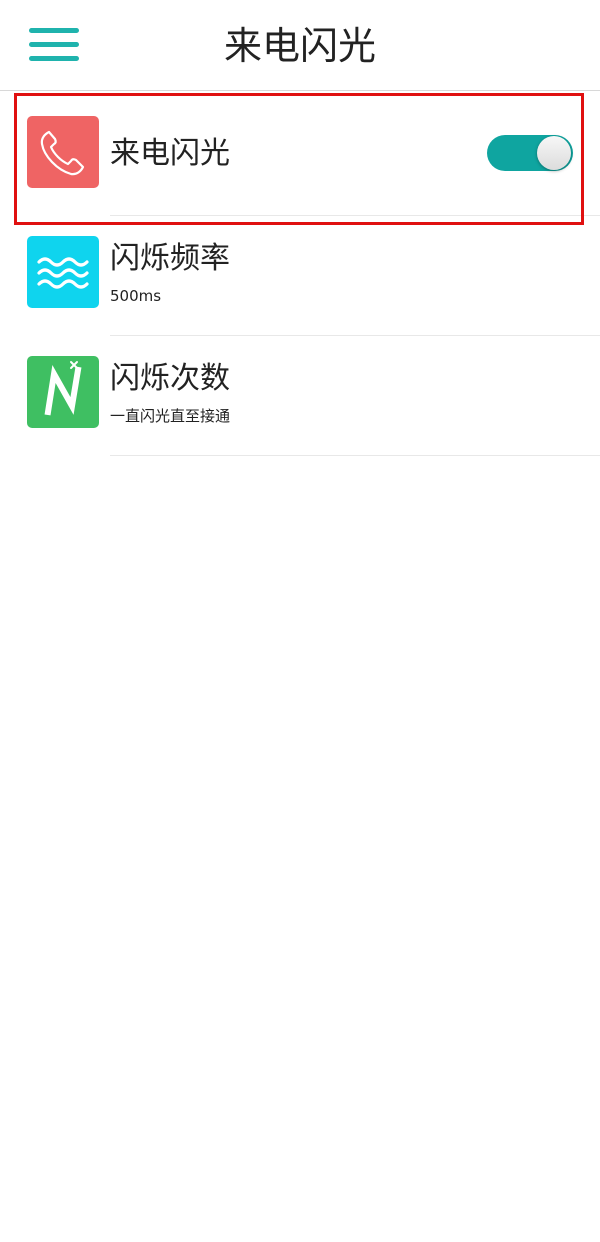  Describe the element at coordinates (63, 392) in the screenshot. I see `letter-n-icon` at that location.